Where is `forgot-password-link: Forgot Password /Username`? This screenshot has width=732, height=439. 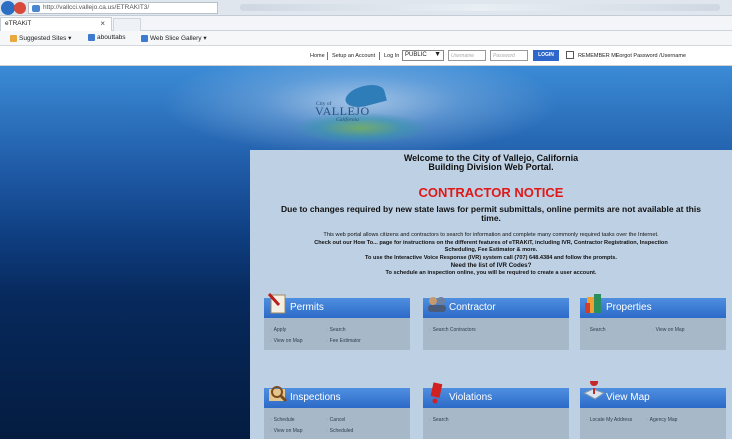
forgot-password-link: Forgot Password /Username is located at coordinates (651, 56).